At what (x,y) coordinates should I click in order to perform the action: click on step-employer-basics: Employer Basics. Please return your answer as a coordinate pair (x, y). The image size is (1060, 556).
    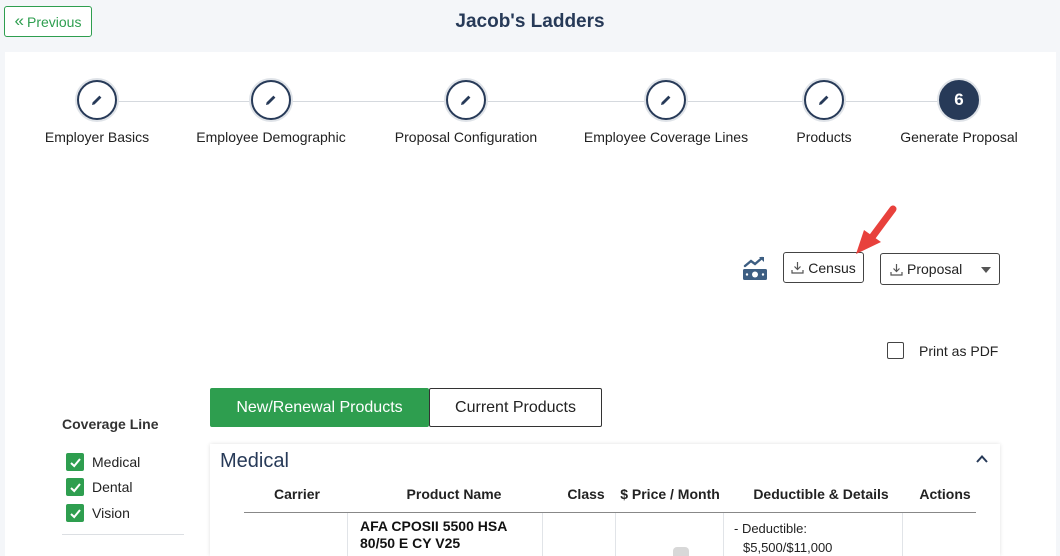
    Looking at the image, I should click on (97, 112).